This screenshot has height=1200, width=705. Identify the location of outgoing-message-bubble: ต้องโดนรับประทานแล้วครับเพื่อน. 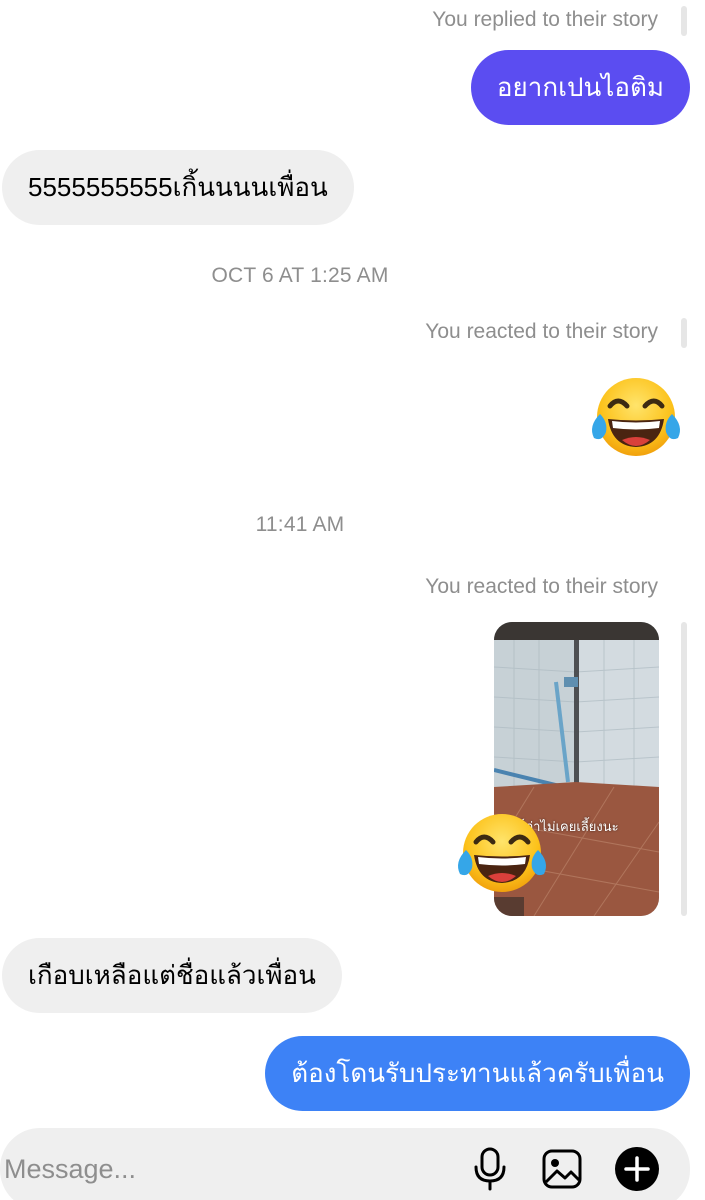
(477, 1073).